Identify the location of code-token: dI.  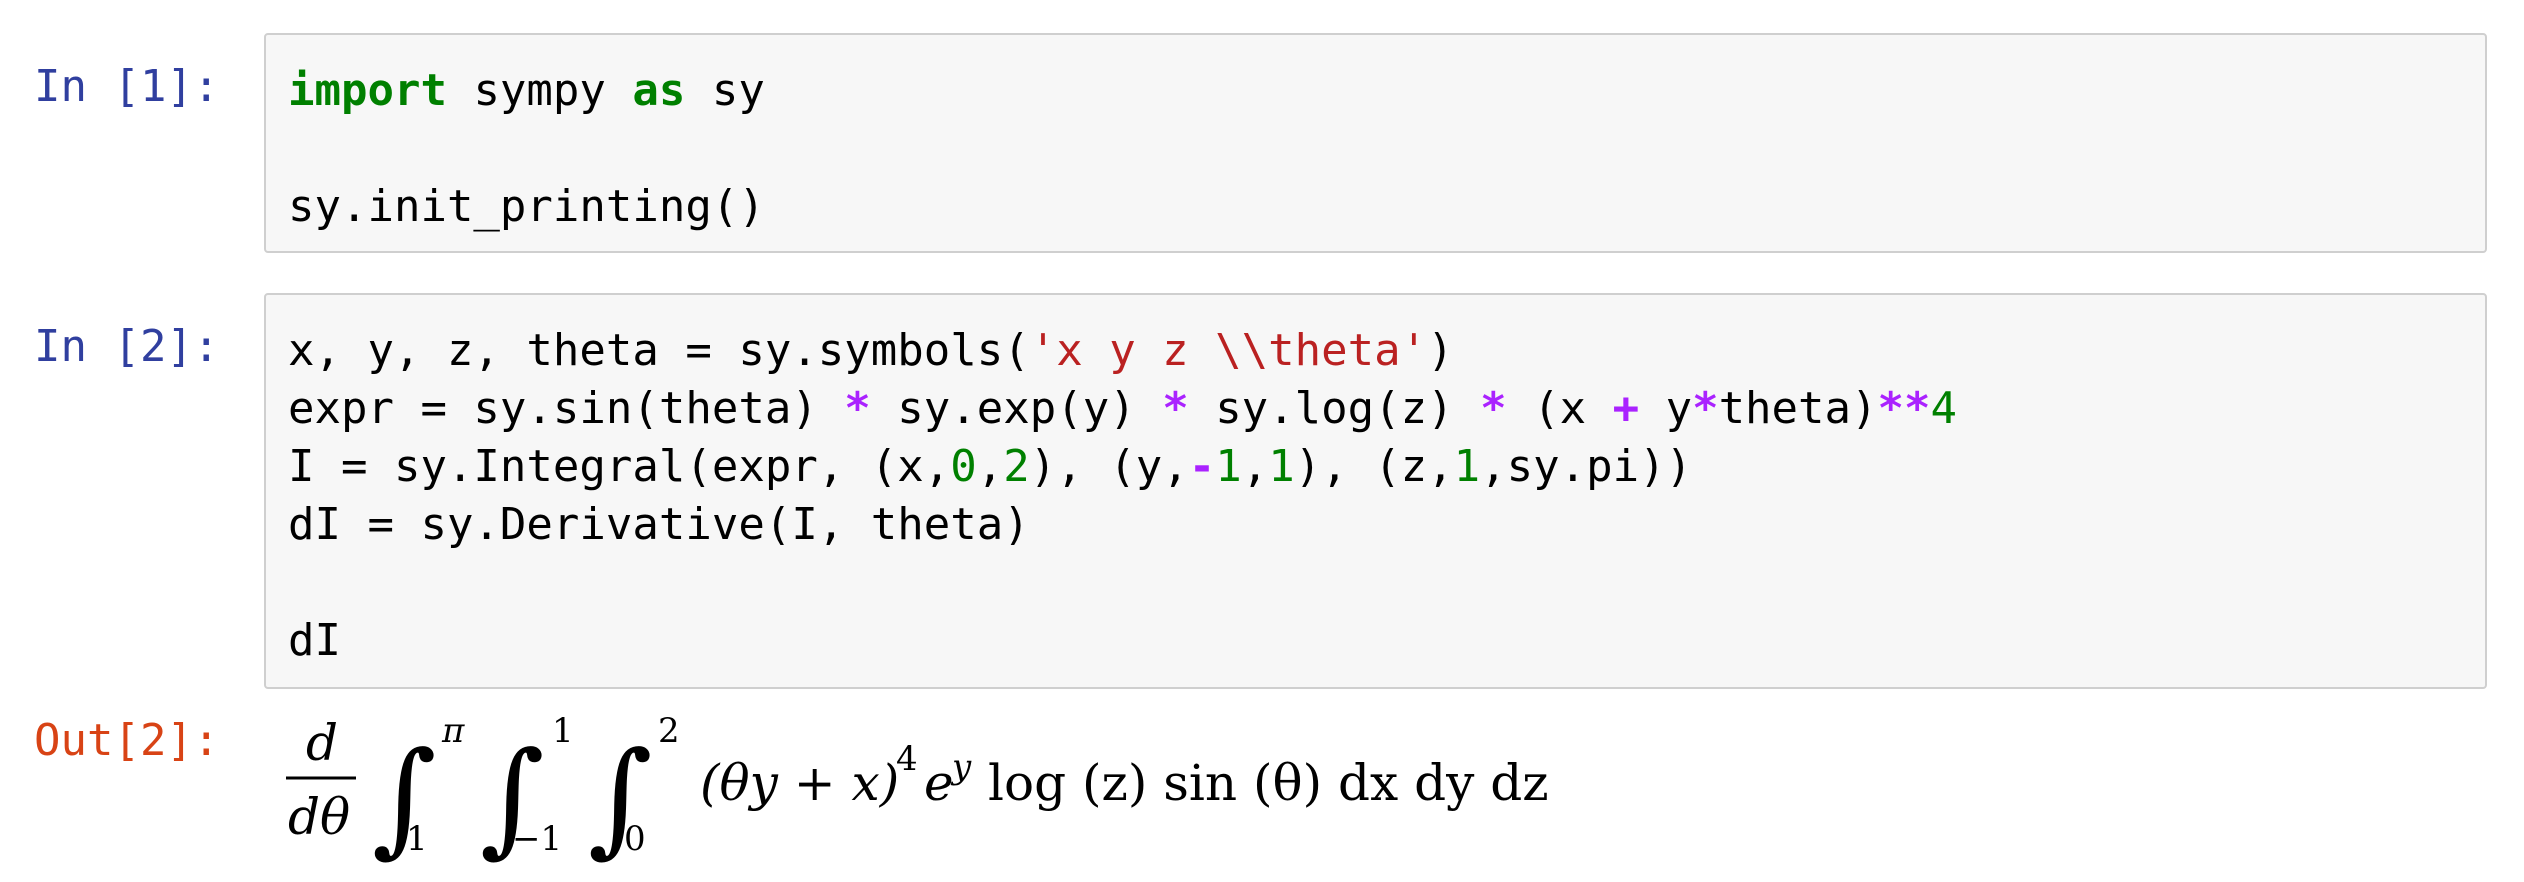
(314, 640).